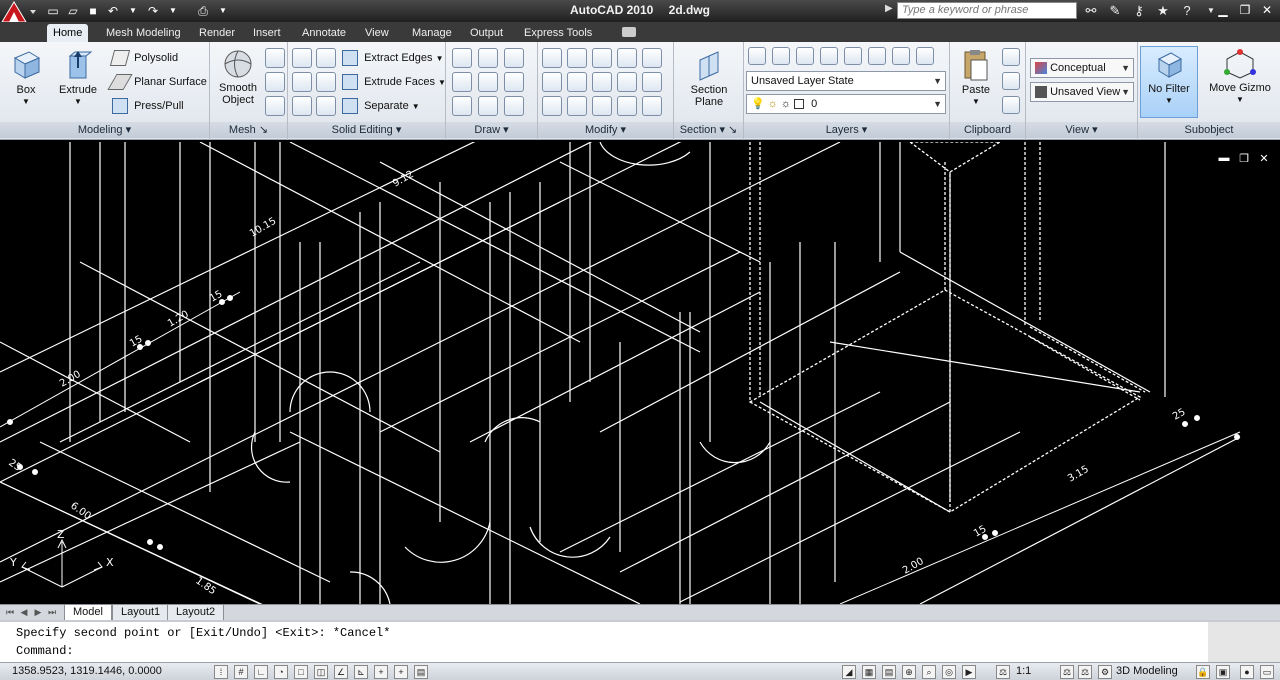  I want to click on tab-view: View, so click(377, 33).